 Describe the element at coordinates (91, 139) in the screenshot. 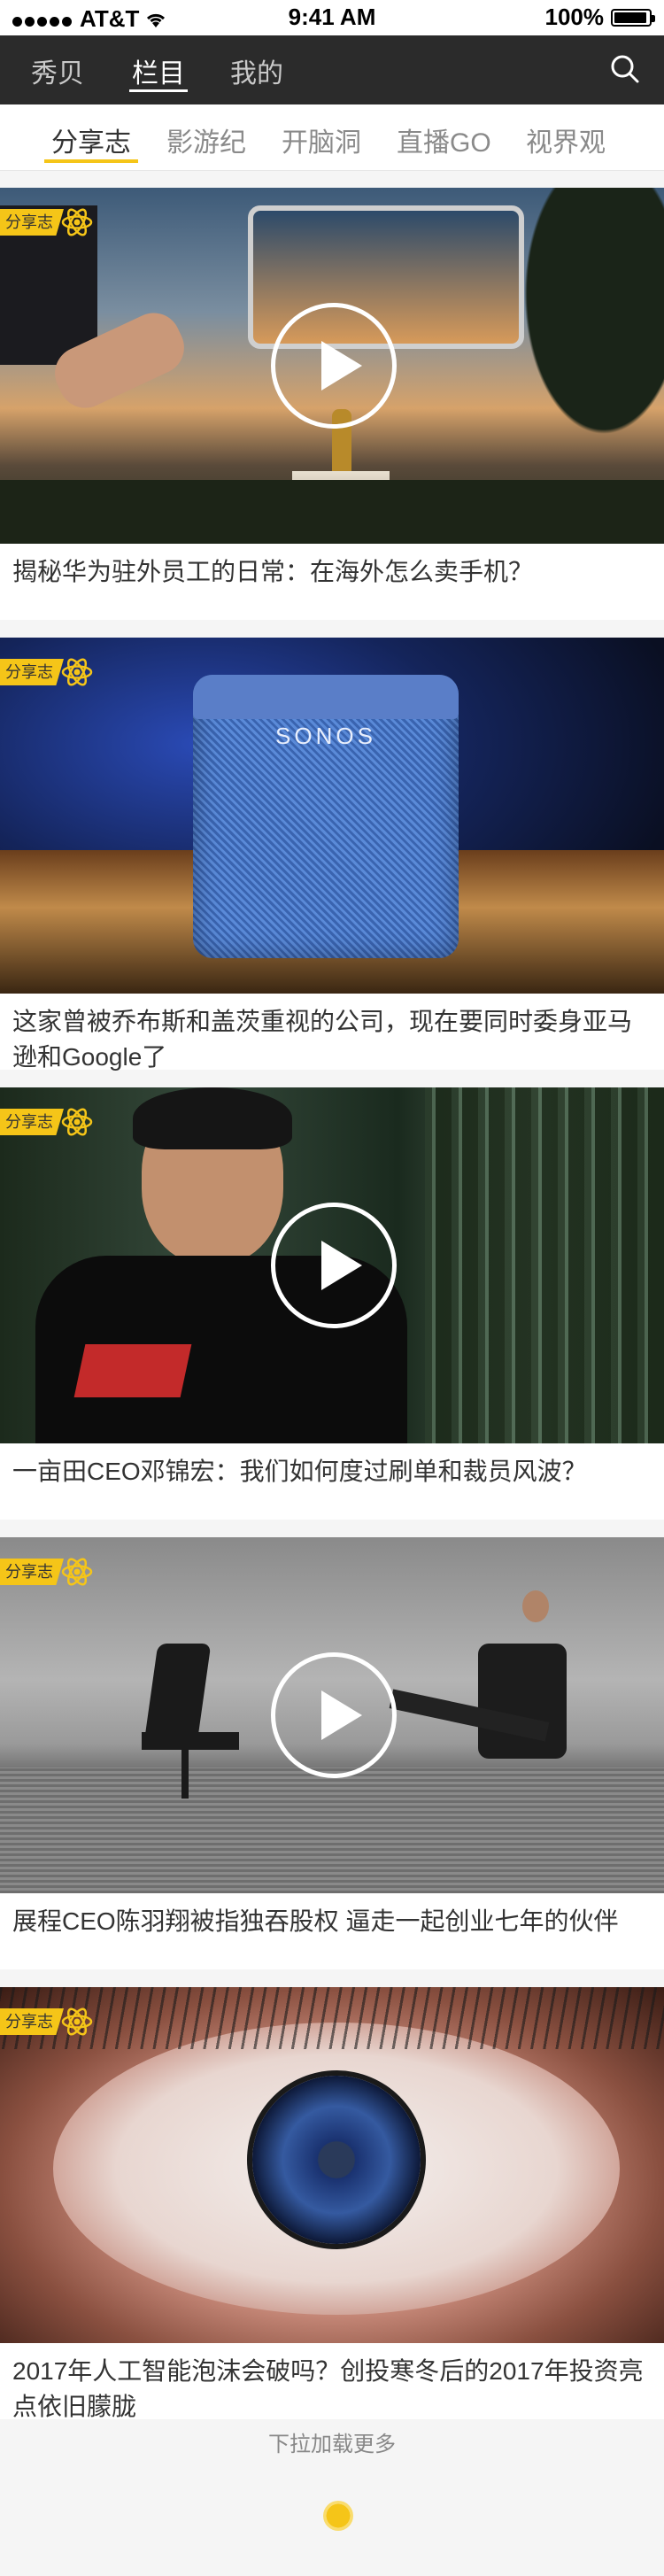

I see `tab-fenxiangzhi: 分享志` at that location.